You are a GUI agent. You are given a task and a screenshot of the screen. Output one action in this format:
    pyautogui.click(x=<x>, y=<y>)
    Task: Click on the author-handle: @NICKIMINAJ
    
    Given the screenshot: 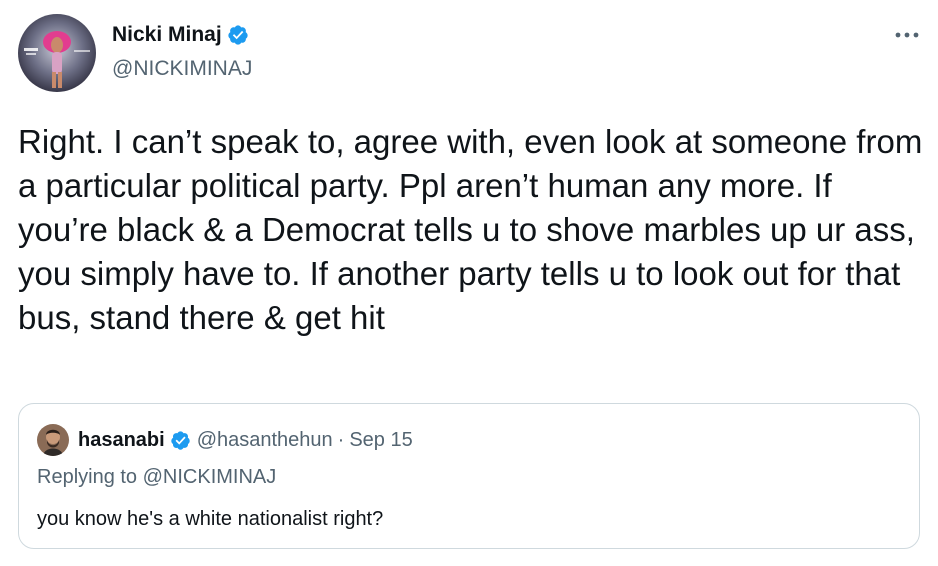 What is the action you would take?
    pyautogui.click(x=182, y=69)
    